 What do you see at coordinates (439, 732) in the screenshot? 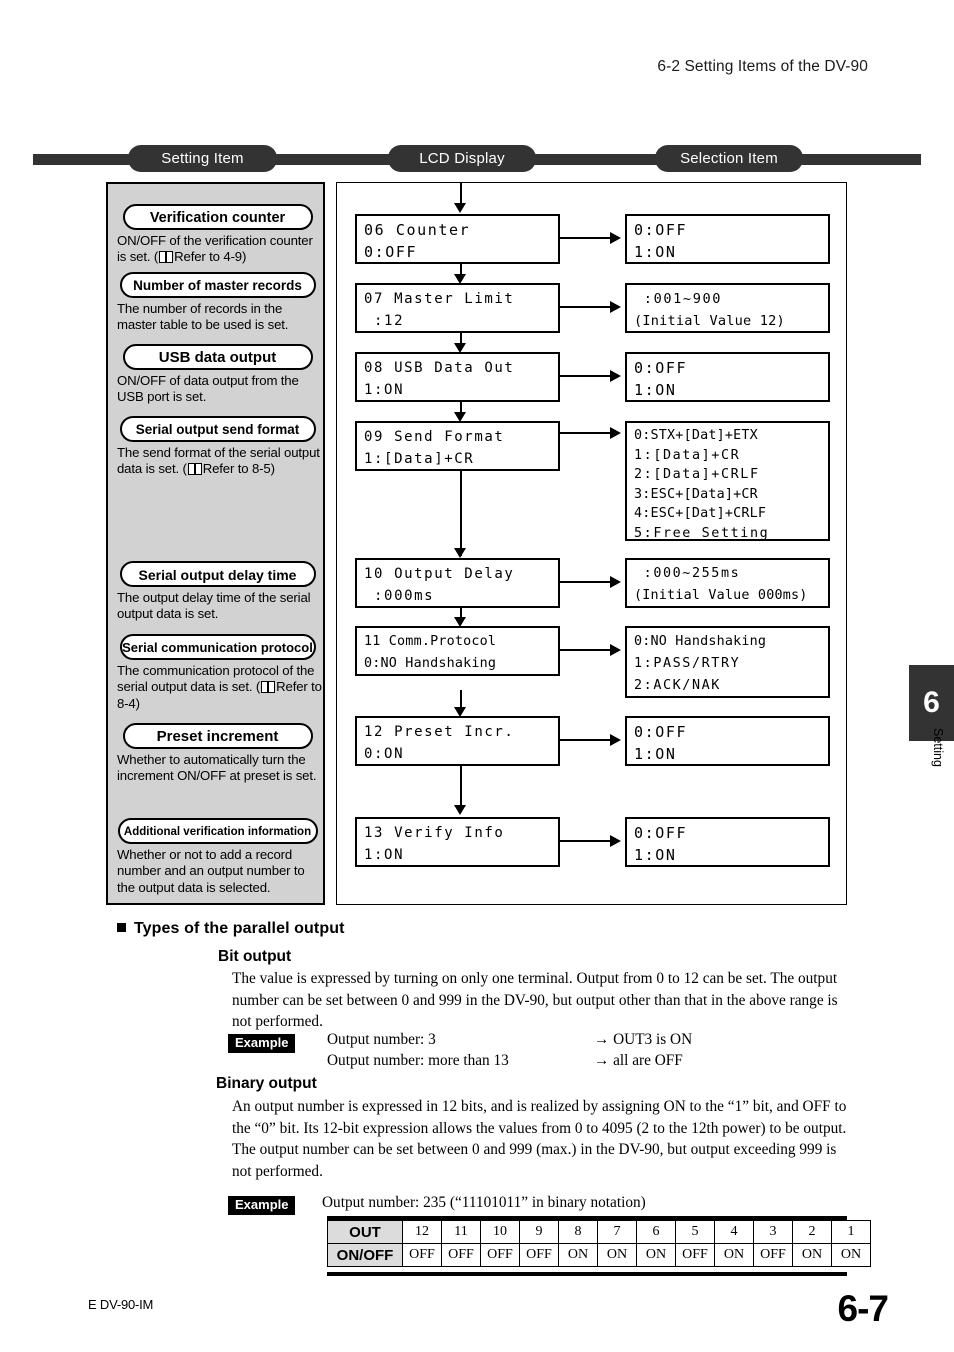
I see `lcd-line-1: 12 Preset Incr.` at bounding box center [439, 732].